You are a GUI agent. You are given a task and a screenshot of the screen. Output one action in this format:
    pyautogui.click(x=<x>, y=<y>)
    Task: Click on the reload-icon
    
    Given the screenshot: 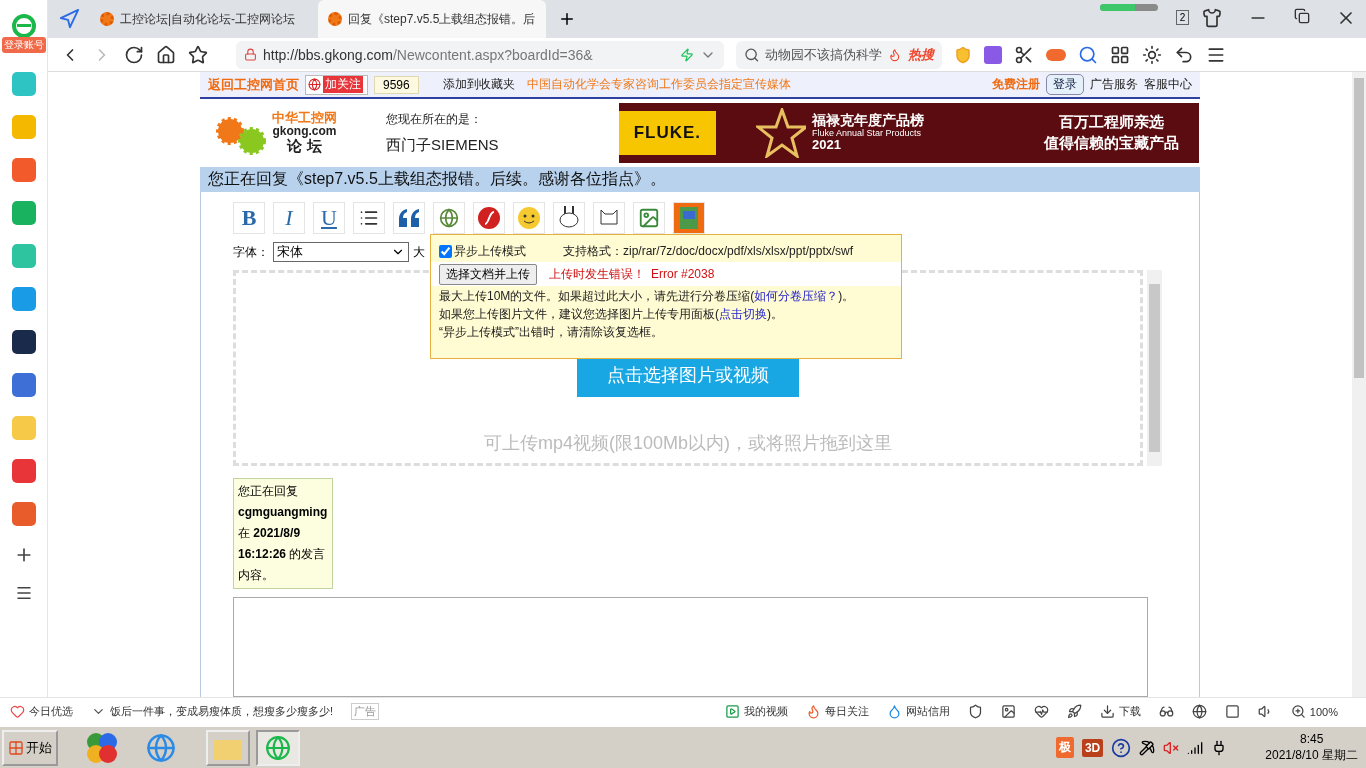 What is the action you would take?
    pyautogui.click(x=134, y=54)
    